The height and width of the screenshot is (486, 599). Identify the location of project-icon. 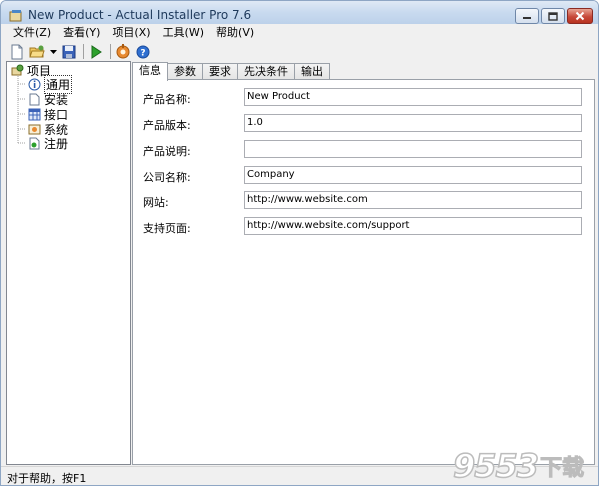
(17, 70).